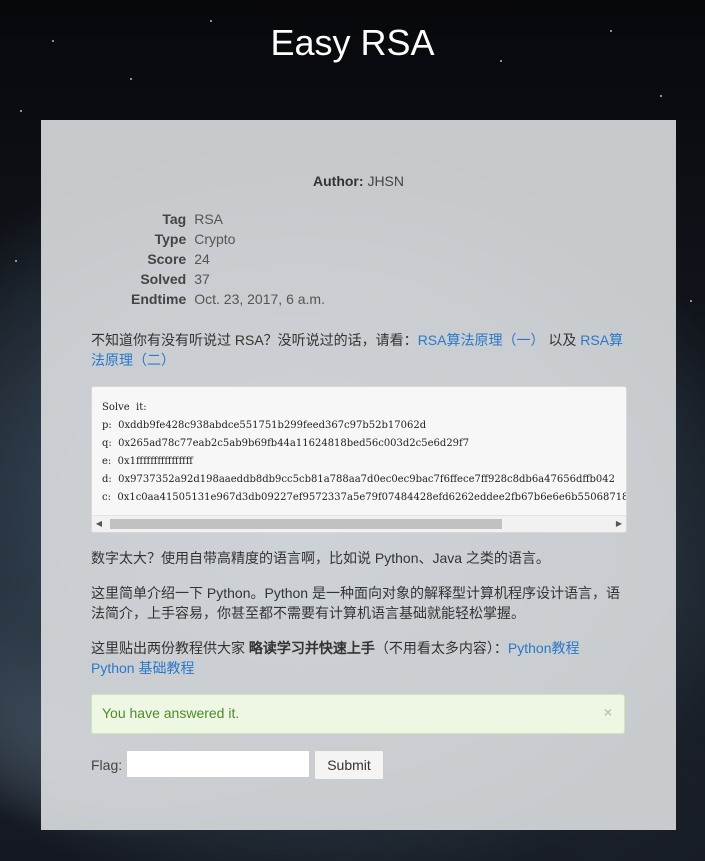 This screenshot has width=705, height=861. I want to click on description-text: 这里贴出两份教程供大家, so click(170, 648).